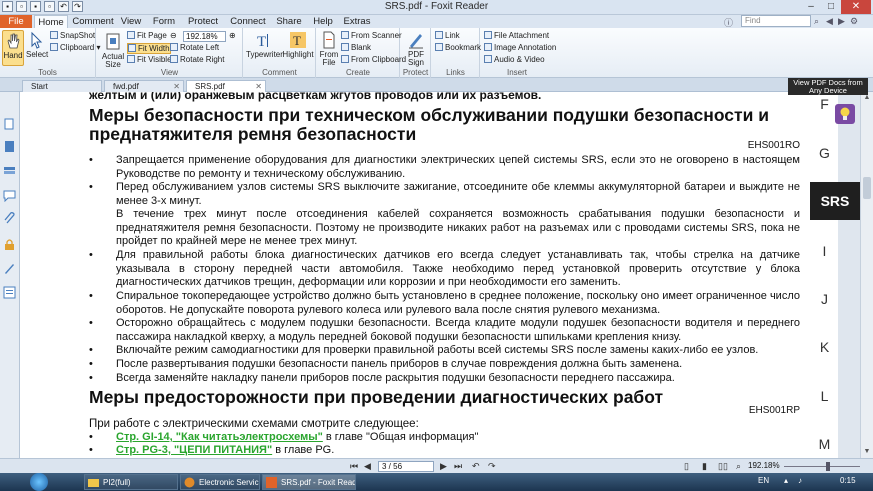  I want to click on tab-home: Home, so click(51, 21).